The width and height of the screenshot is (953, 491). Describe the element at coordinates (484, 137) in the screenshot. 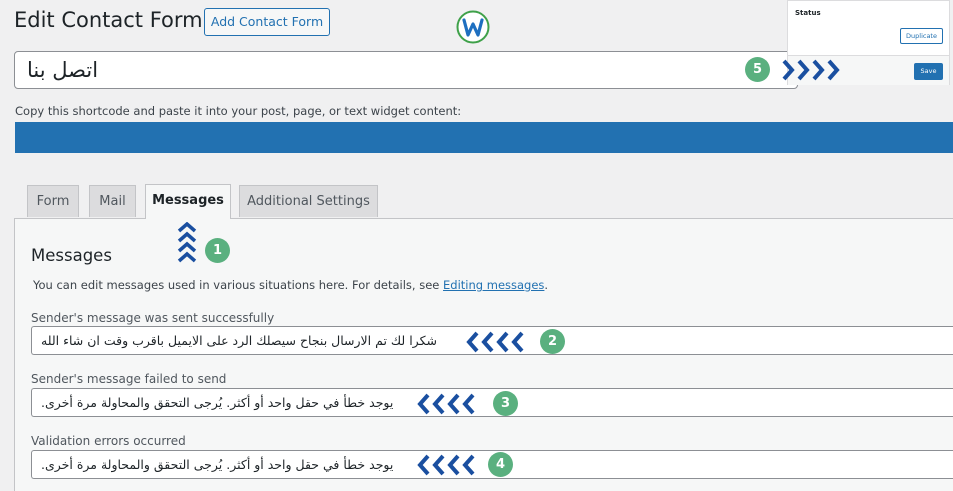

I see `shortcode-field` at that location.